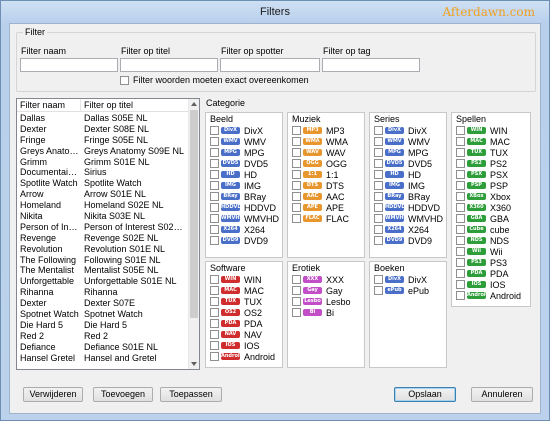  Describe the element at coordinates (191, 394) in the screenshot. I see `apply-button: Toepassen` at that location.